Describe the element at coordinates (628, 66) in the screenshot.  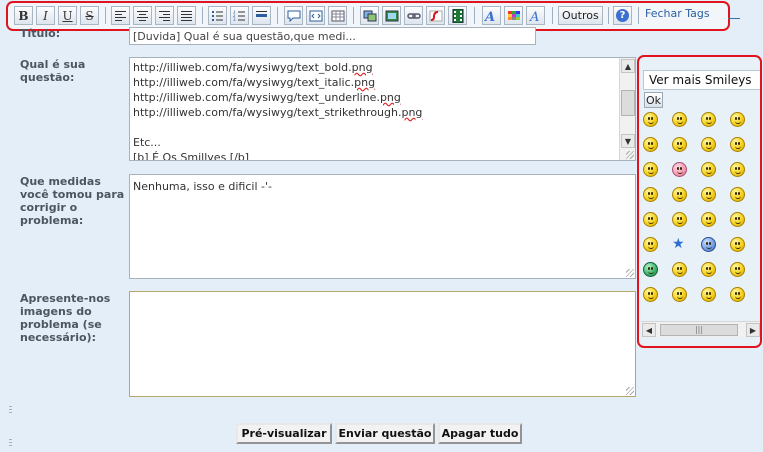
I see `scroll-up-arrow-icon: ▲` at that location.